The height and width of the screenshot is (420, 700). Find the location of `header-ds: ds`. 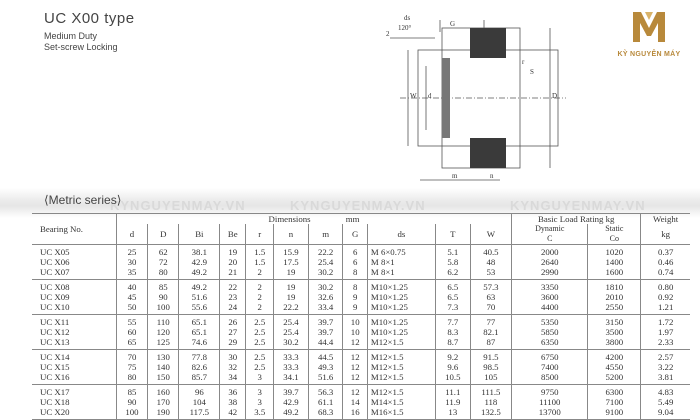

header-ds: ds is located at coordinates (401, 234).